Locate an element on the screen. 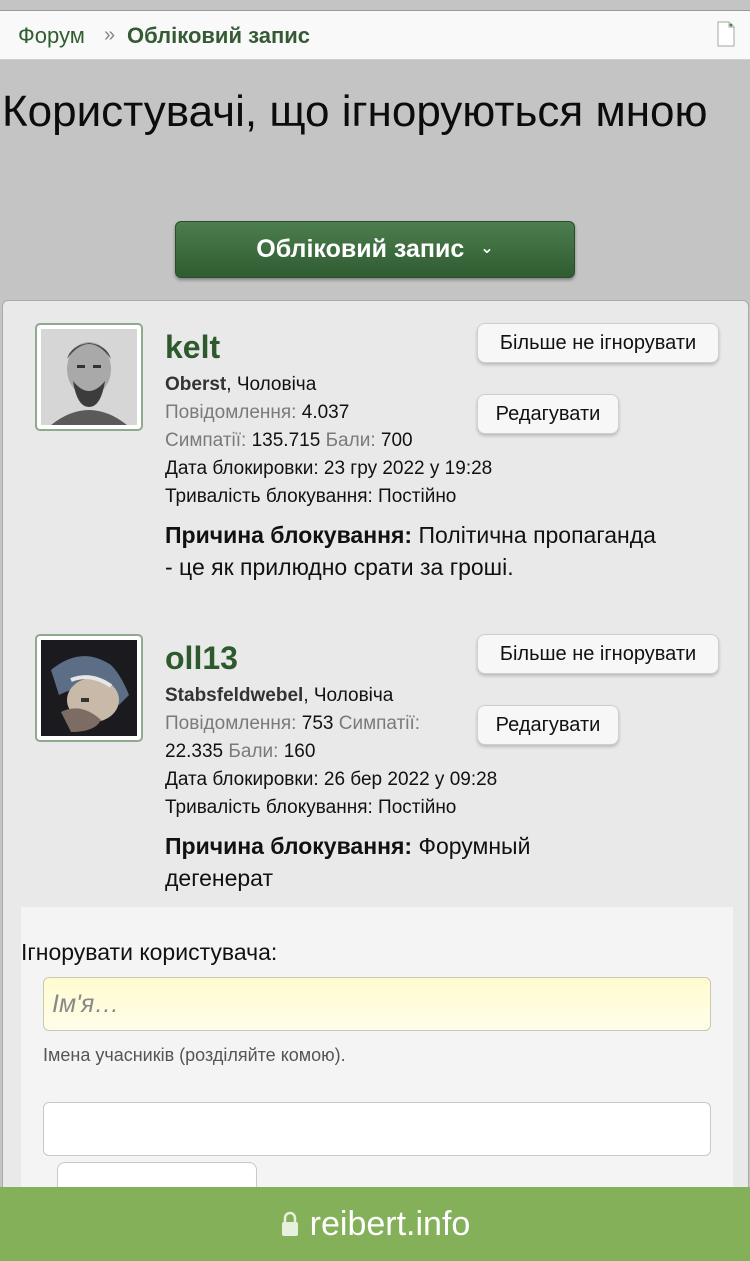 Image resolution: width=750 pixels, height=1261 pixels. account-menu-label: Обліковий запис is located at coordinates (360, 249).